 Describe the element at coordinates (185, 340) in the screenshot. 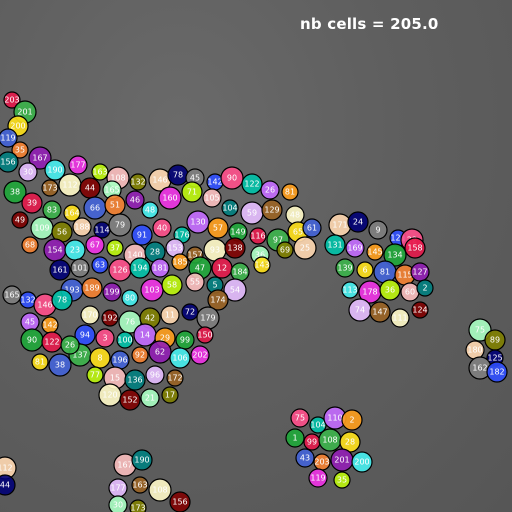

I see `cell-label: 99` at that location.